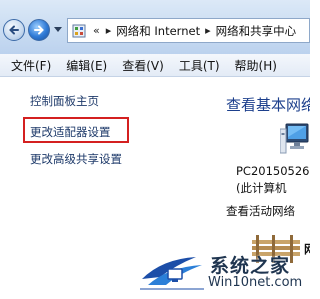 The height and width of the screenshot is (299, 320). What do you see at coordinates (85, 65) in the screenshot?
I see `menu-edit: 编辑(E)` at bounding box center [85, 65].